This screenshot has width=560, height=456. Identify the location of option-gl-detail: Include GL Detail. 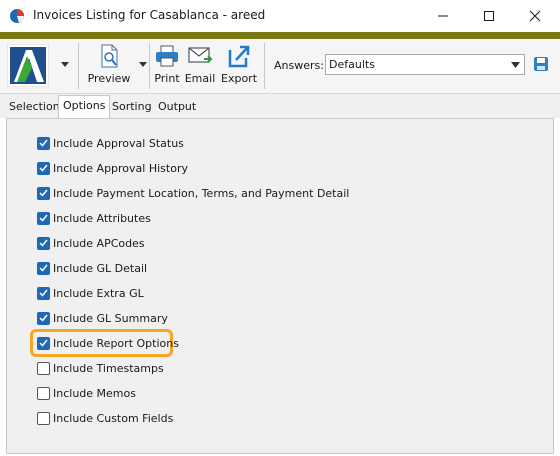
(92, 268).